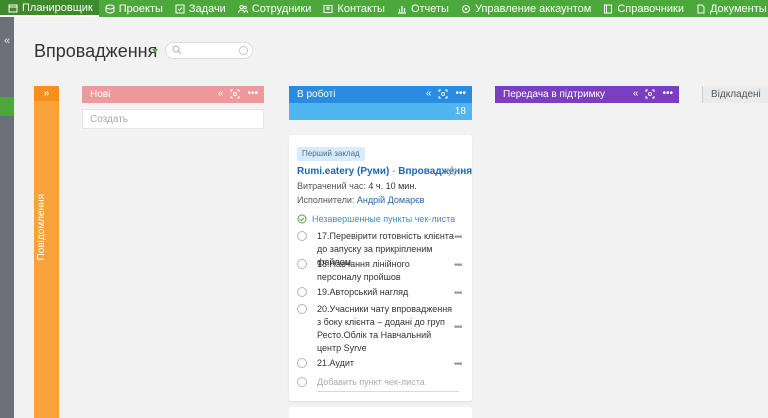 This screenshot has width=768, height=418. What do you see at coordinates (110, 9) in the screenshot?
I see `stack-icon` at bounding box center [110, 9].